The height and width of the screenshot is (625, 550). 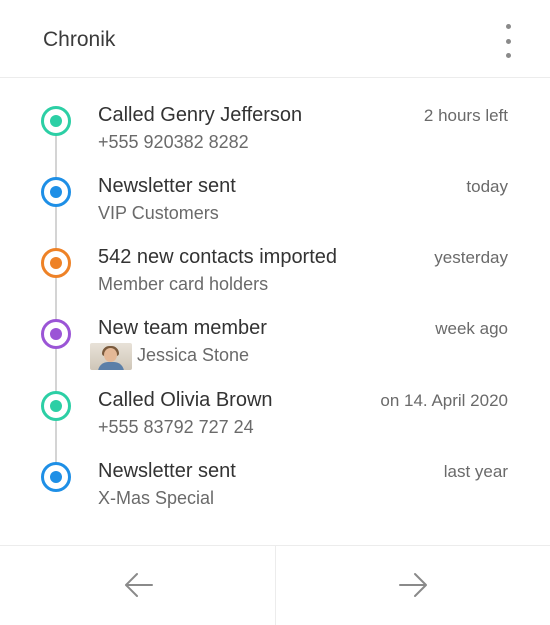 I want to click on arrow-right-icon, so click(x=413, y=585).